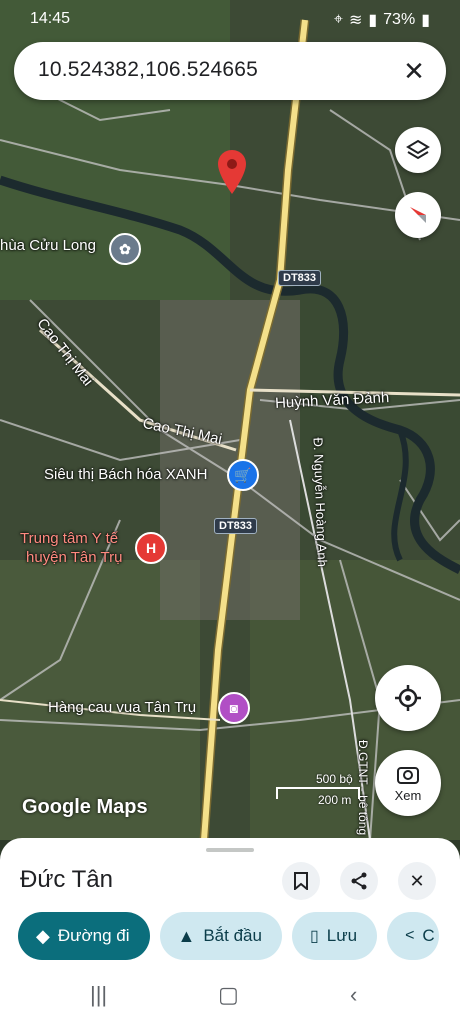 This screenshot has height=1024, width=460. Describe the element at coordinates (355, 20) in the screenshot. I see `wifi-icon: ≋` at that location.